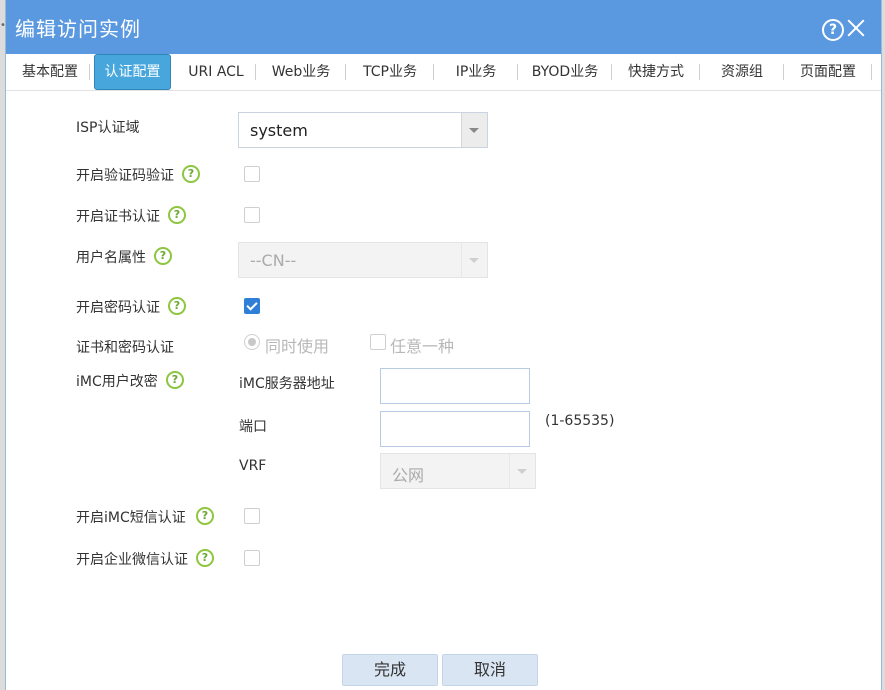 This screenshot has width=885, height=690. I want to click on cert-auth-label: 开启证书认证, so click(118, 217).